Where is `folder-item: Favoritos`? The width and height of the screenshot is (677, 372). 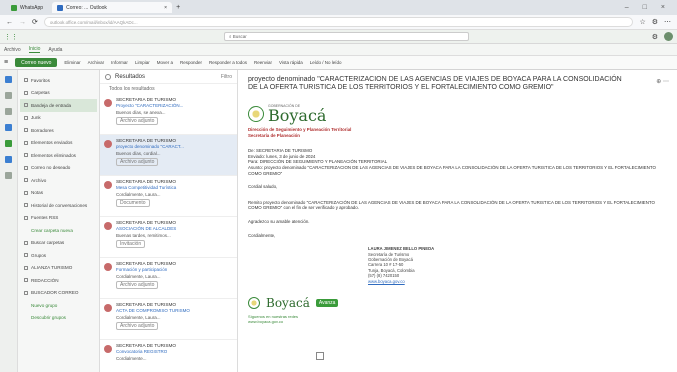
folder-item: Favoritos is located at coordinates (58, 80).